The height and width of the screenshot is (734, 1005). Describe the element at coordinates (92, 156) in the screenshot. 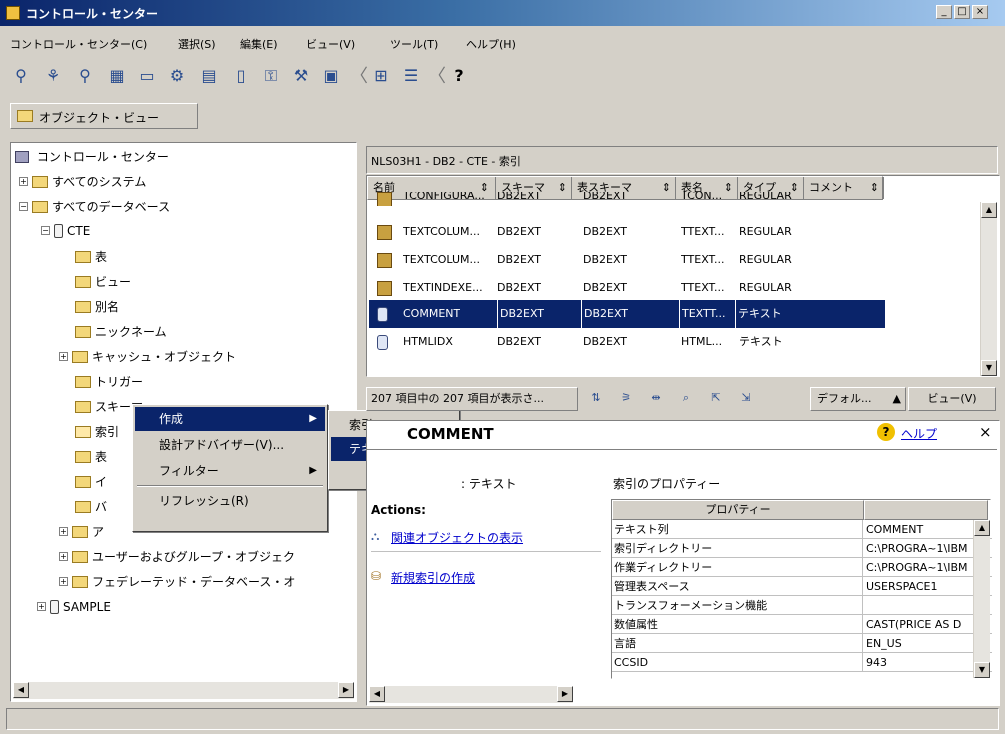

I see `tree-node-root: コントロール・センター` at that location.